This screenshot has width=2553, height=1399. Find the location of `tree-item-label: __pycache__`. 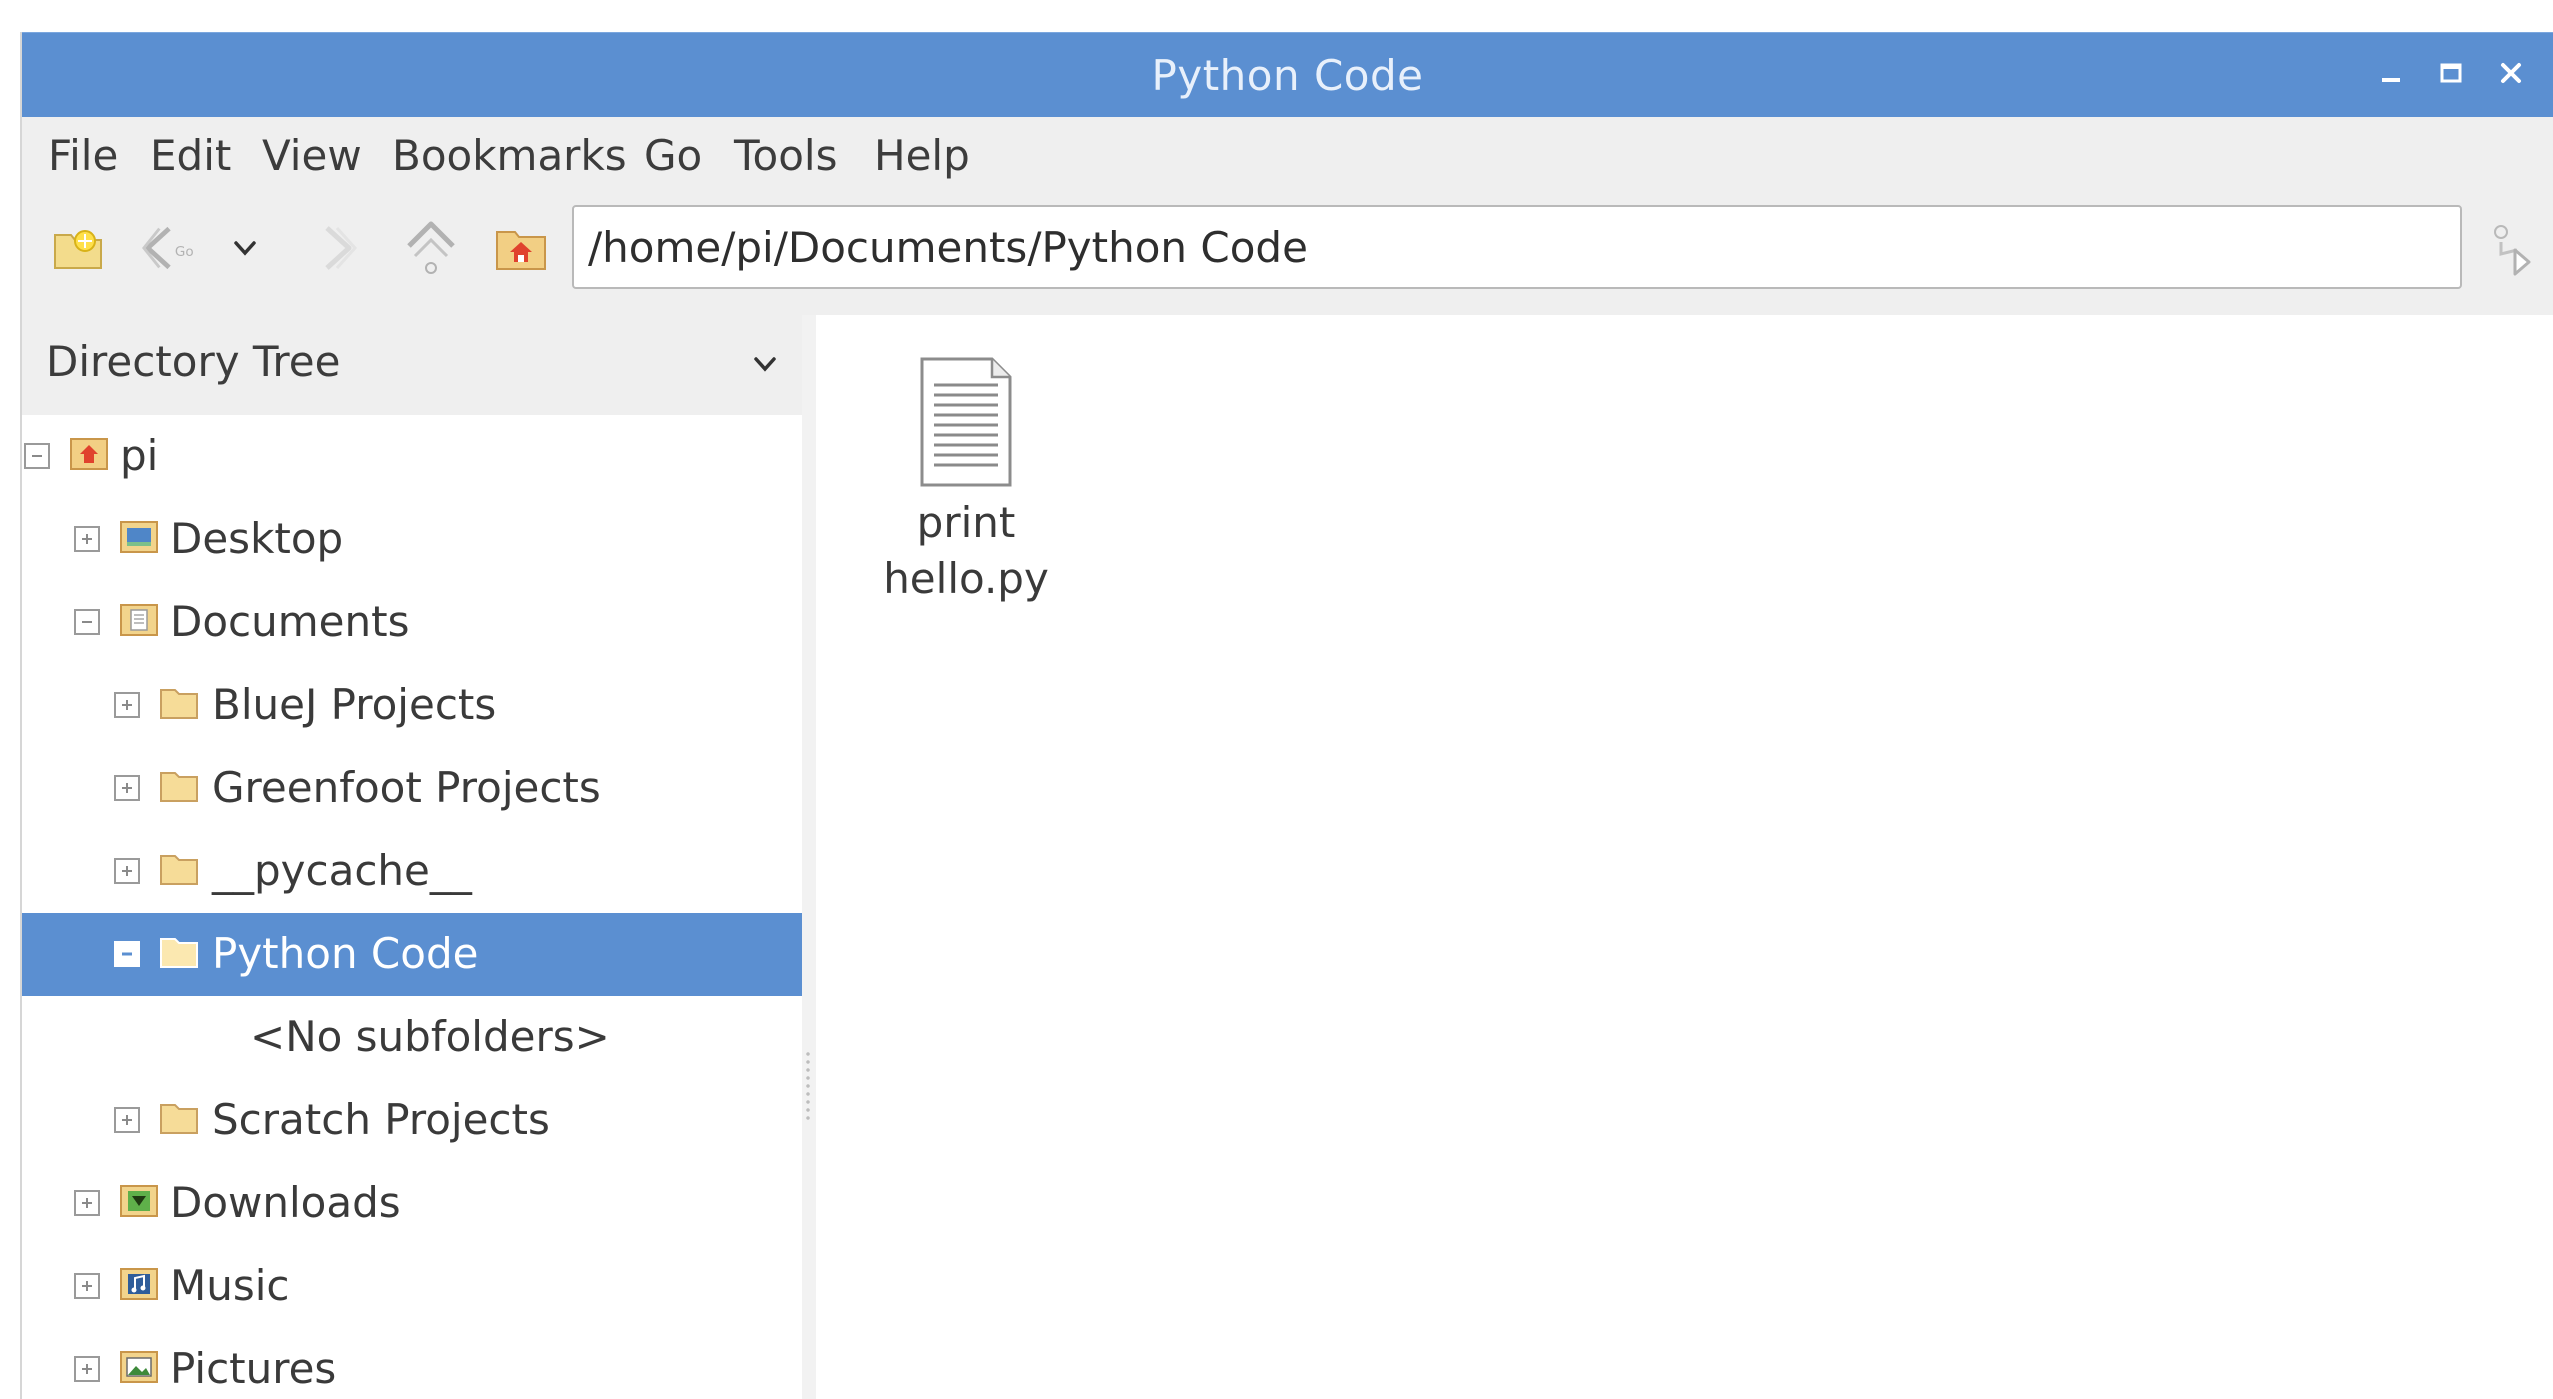

tree-item-label: __pycache__ is located at coordinates (342, 870).